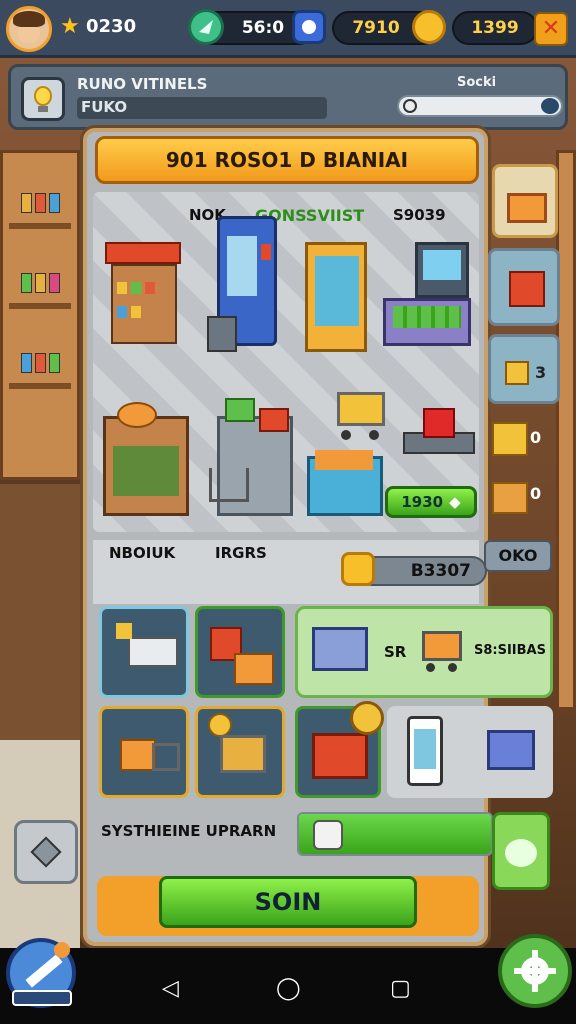 Image resolution: width=576 pixels, height=1024 pixels. I want to click on backdrop-shelf-right, so click(566, 430).